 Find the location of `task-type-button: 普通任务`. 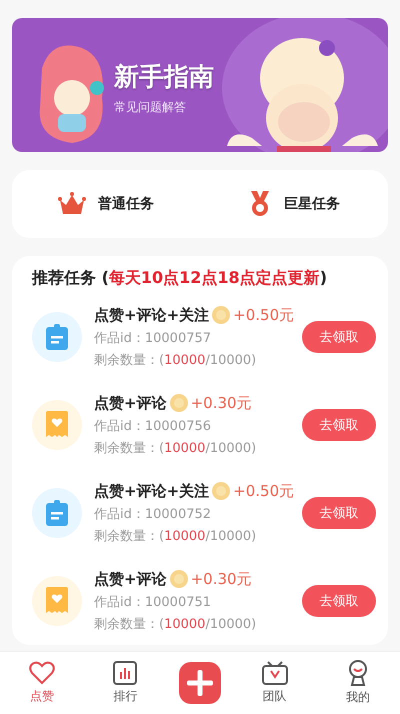

task-type-button: 普通任务 is located at coordinates (106, 204).